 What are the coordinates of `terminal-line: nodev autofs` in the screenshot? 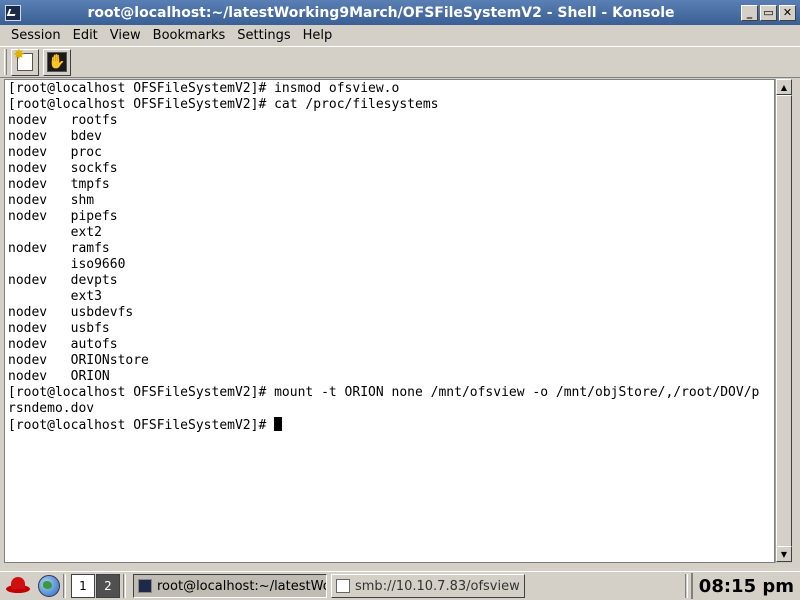 It's located at (63, 344).